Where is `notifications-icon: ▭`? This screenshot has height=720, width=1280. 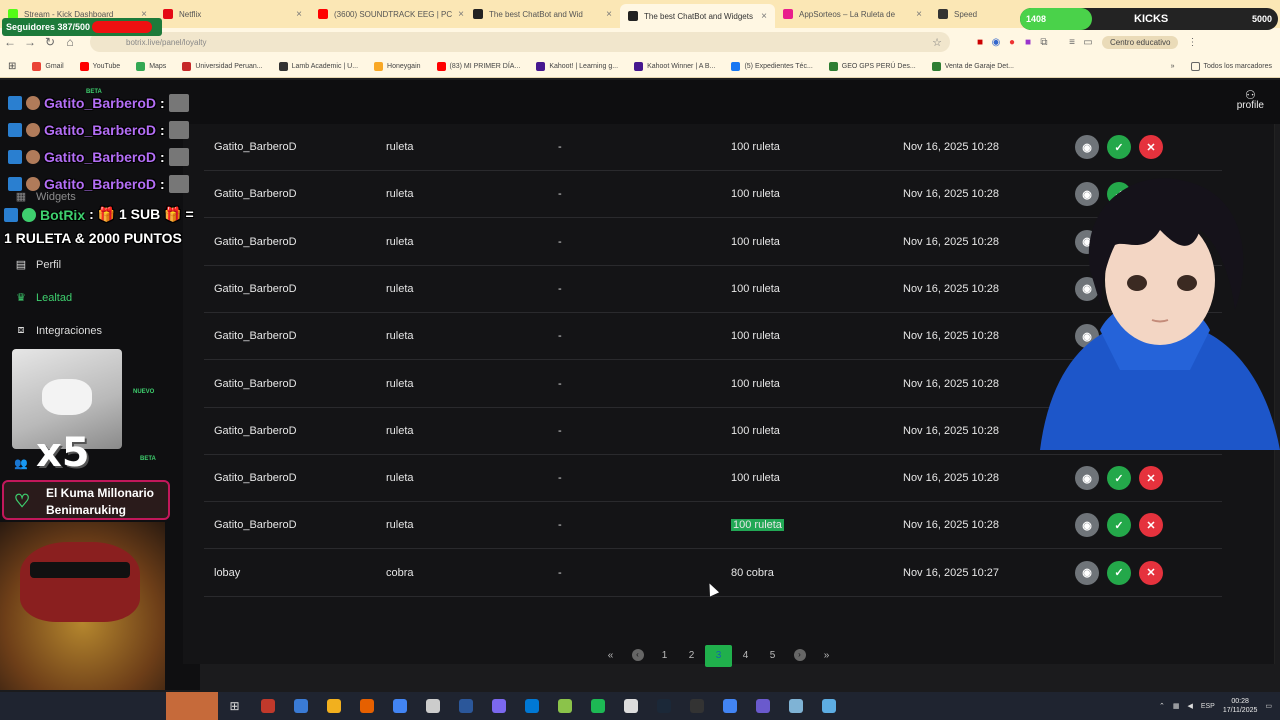
notifications-icon: ▭ is located at coordinates (1268, 706).